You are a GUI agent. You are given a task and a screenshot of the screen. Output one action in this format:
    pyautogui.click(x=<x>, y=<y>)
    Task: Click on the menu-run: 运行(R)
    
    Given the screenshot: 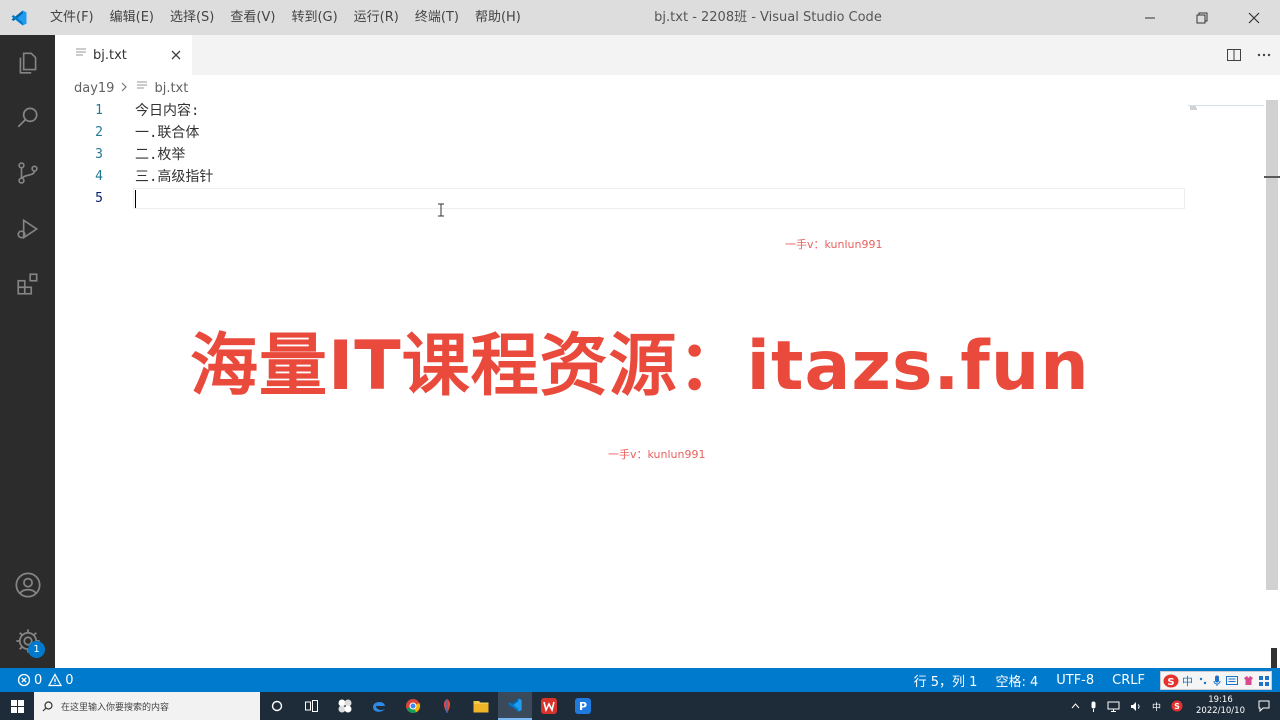 What is the action you would take?
    pyautogui.click(x=376, y=17)
    